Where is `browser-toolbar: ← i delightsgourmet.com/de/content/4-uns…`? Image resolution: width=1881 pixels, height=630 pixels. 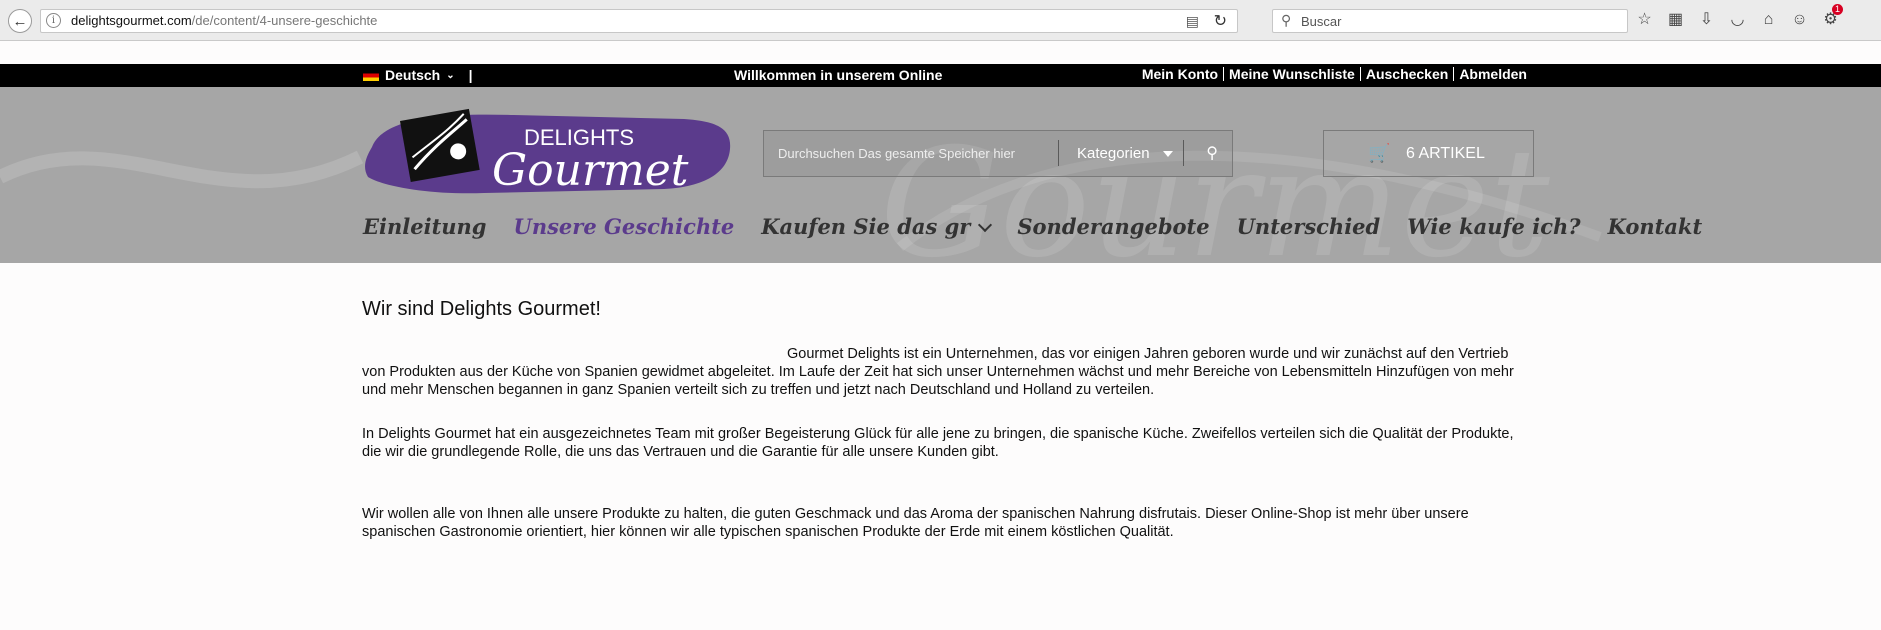 browser-toolbar: ← i delightsgourmet.com/de/content/4-uns… is located at coordinates (940, 20).